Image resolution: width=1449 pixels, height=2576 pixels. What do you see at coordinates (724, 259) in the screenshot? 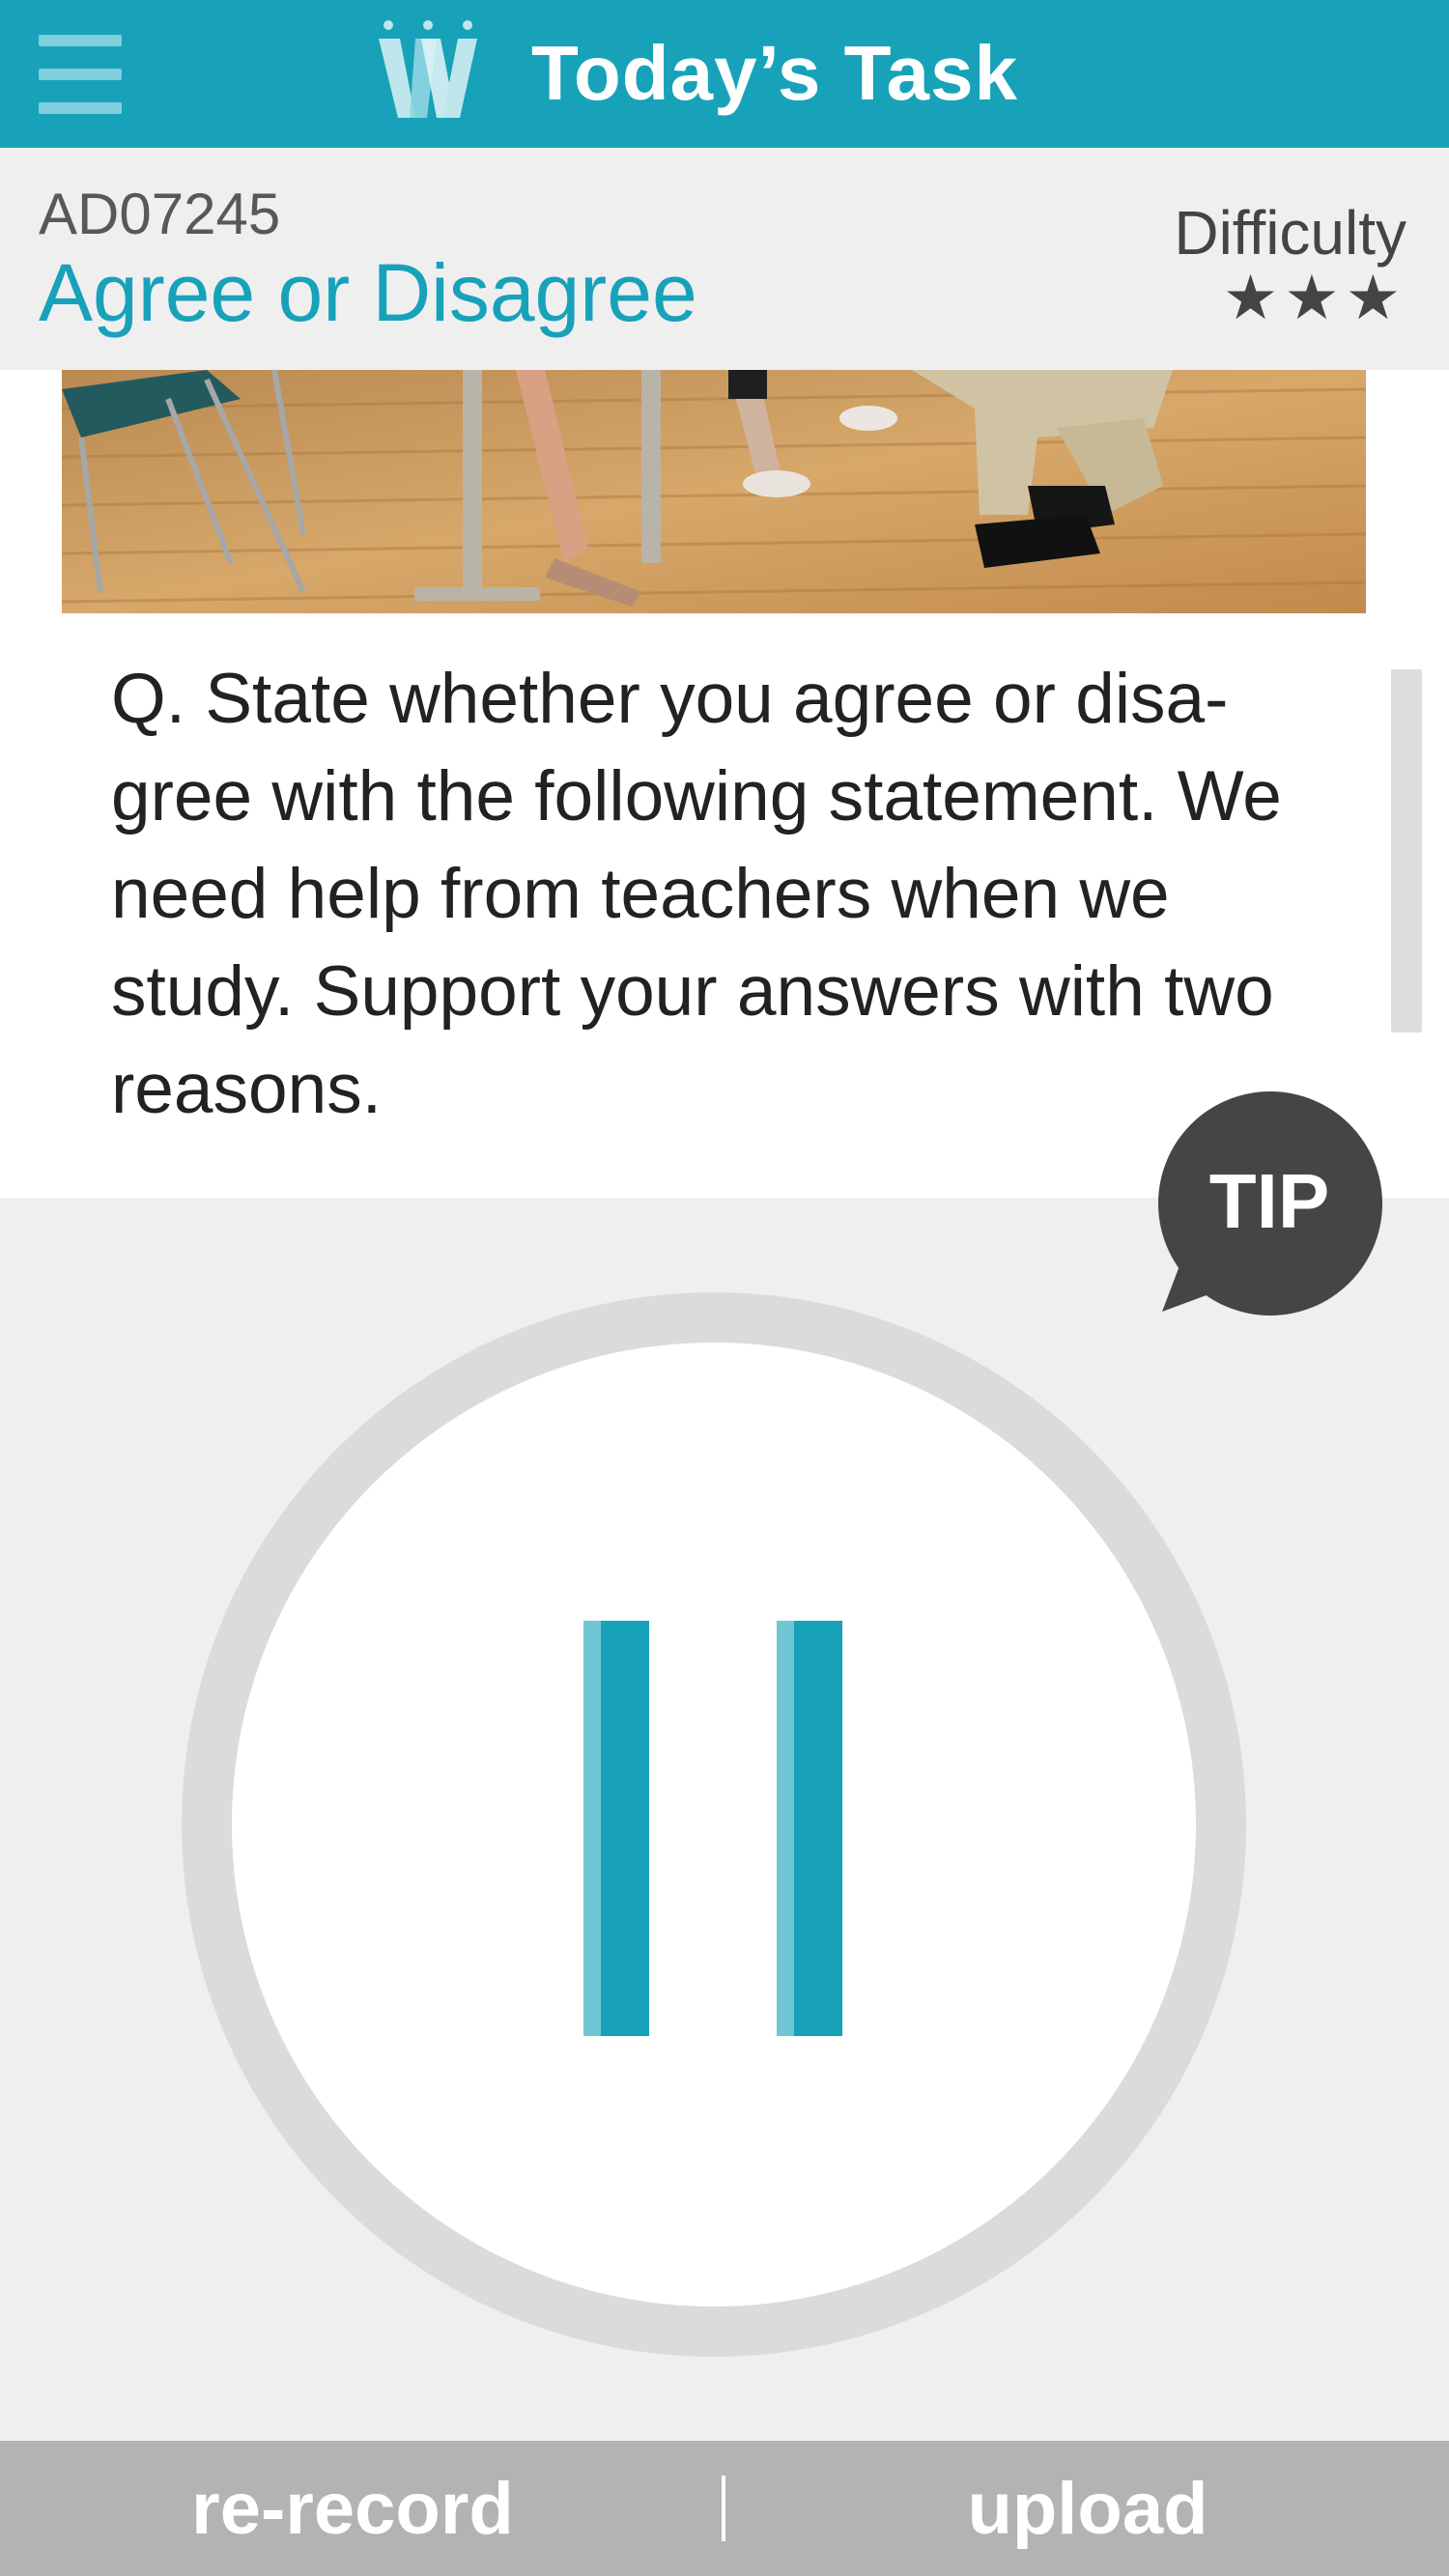
I see `task-header: AD07245 Agree or Disagree Difficulty ★★★` at bounding box center [724, 259].